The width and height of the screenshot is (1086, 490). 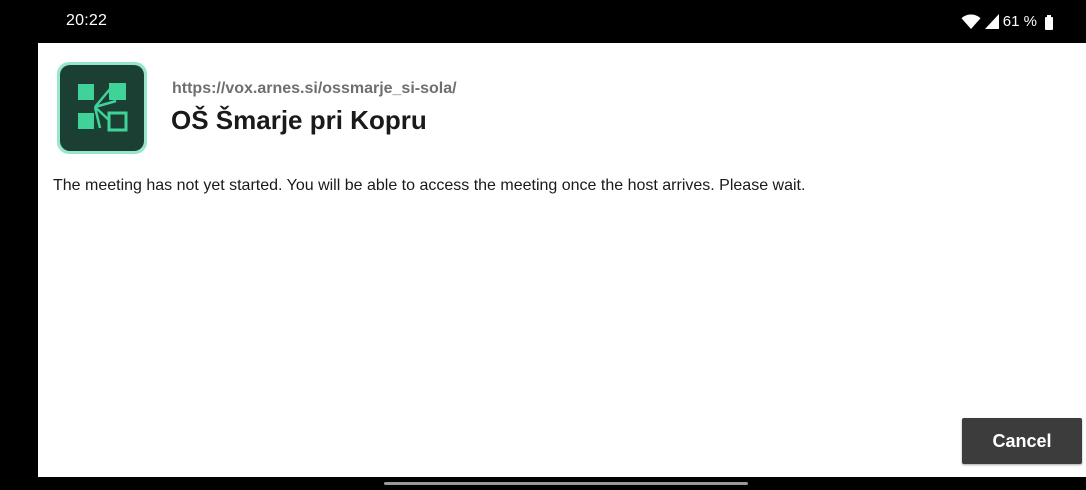 What do you see at coordinates (87, 20) in the screenshot?
I see `status-time: 20:22` at bounding box center [87, 20].